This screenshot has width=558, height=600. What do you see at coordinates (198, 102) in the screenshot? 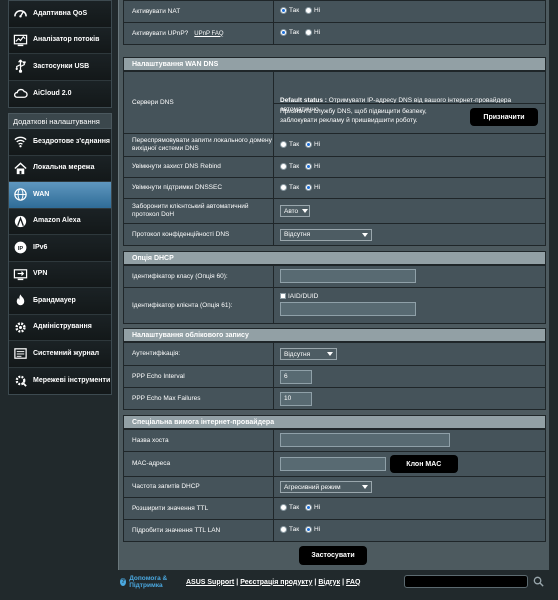
I see `dns-server-label: Сервери DNS` at bounding box center [198, 102].